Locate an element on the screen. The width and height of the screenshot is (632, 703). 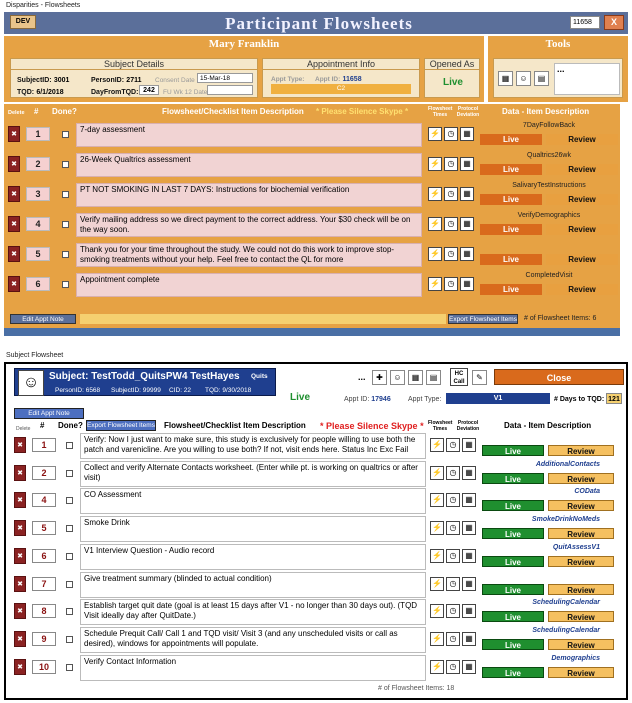
appt-note-field is located at coordinates (263, 319).